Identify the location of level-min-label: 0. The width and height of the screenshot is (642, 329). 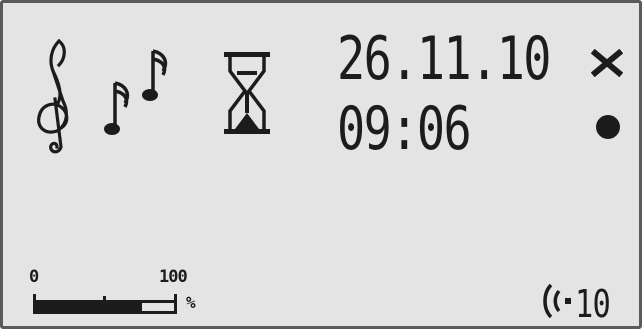
(34, 277).